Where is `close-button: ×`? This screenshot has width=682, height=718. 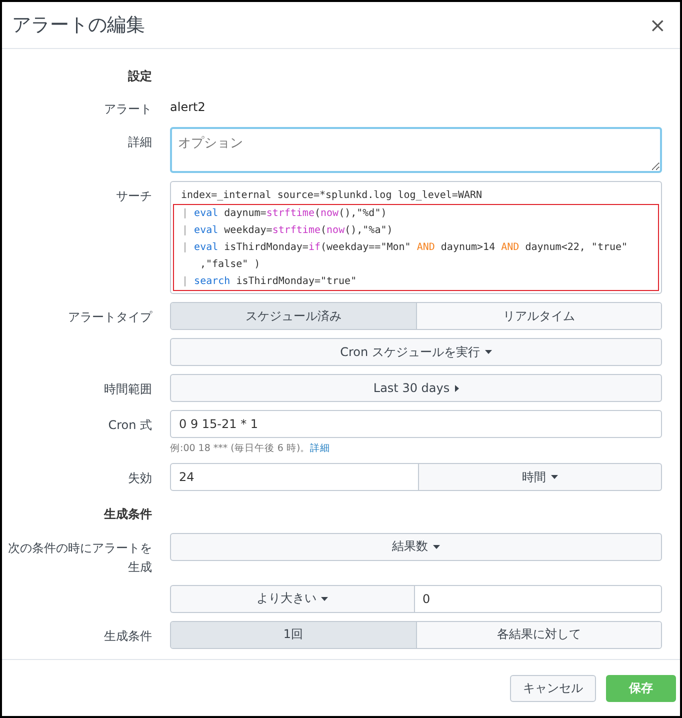
close-button: × is located at coordinates (657, 25).